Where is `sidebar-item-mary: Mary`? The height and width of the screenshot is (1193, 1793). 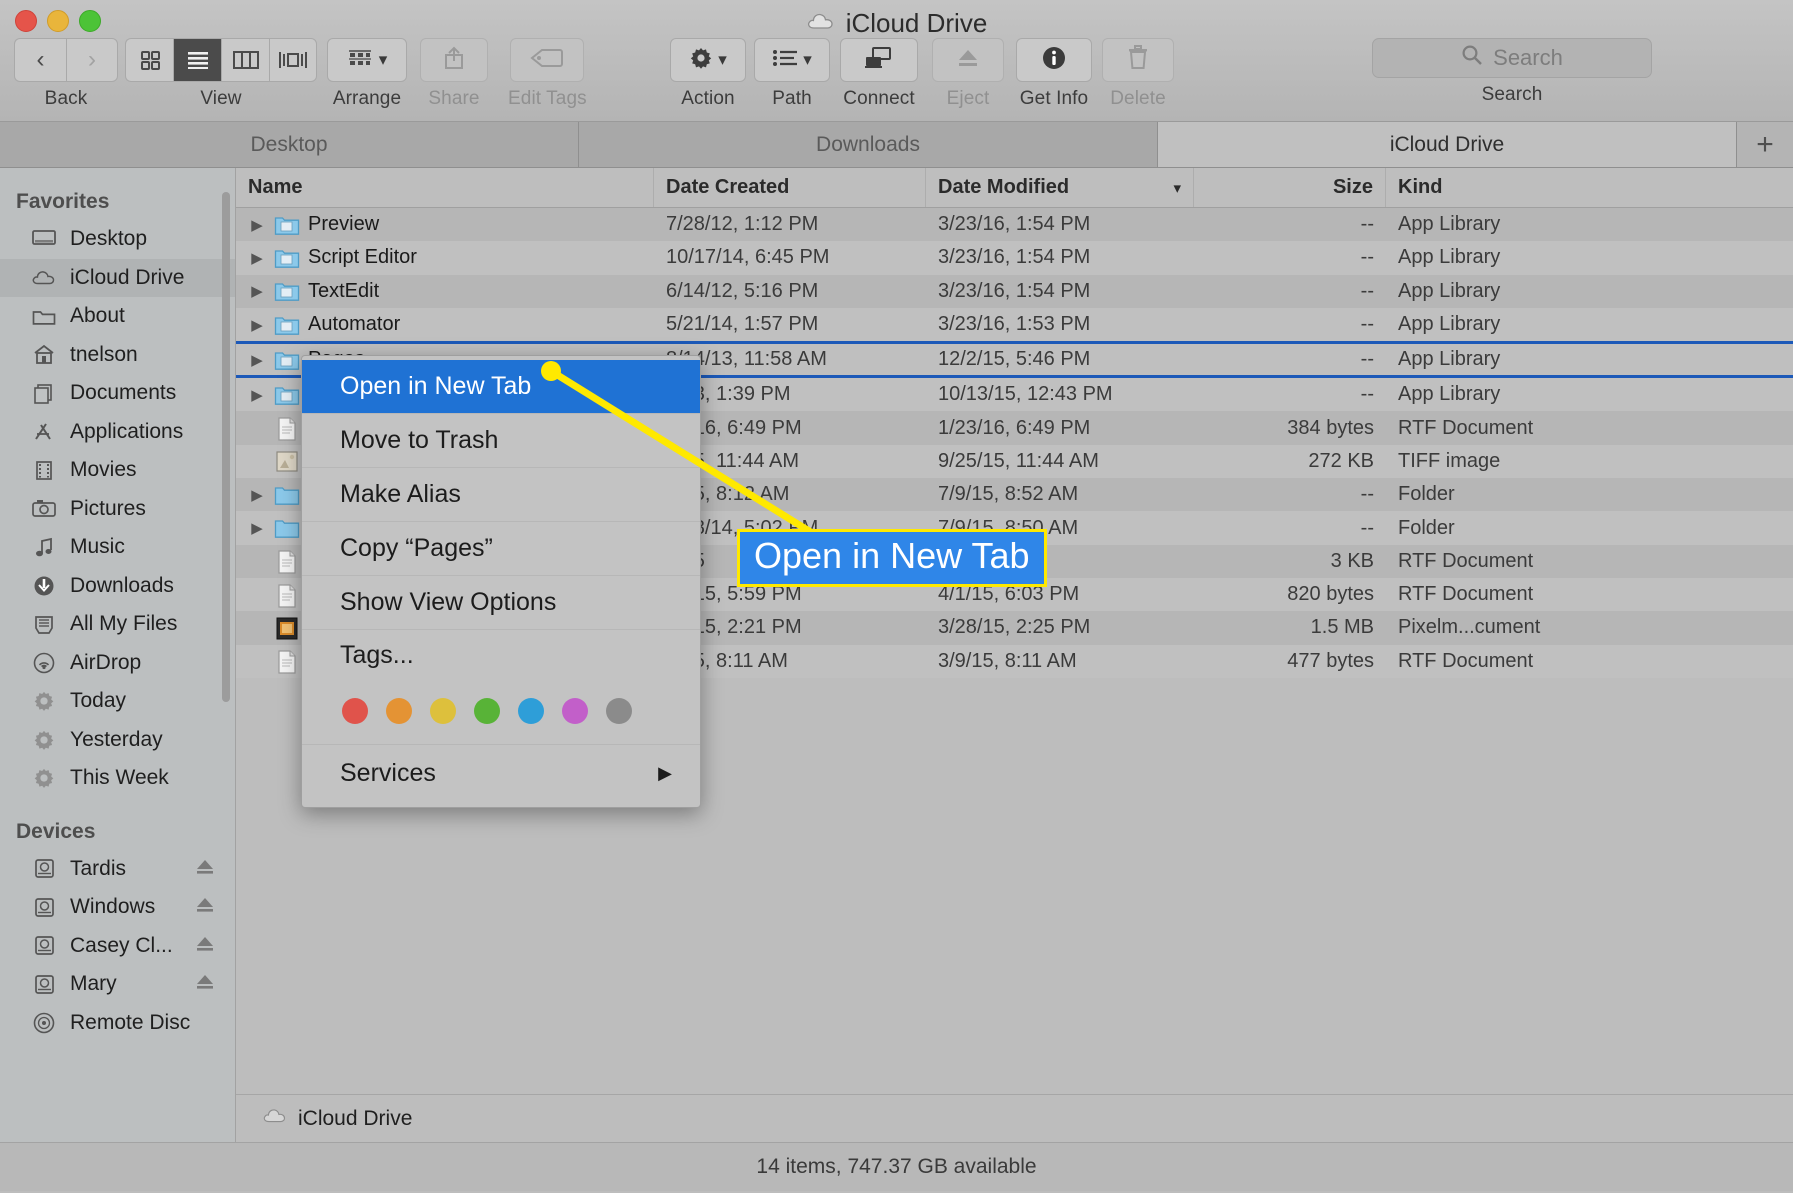
sidebar-item-mary: Mary is located at coordinates (117, 984).